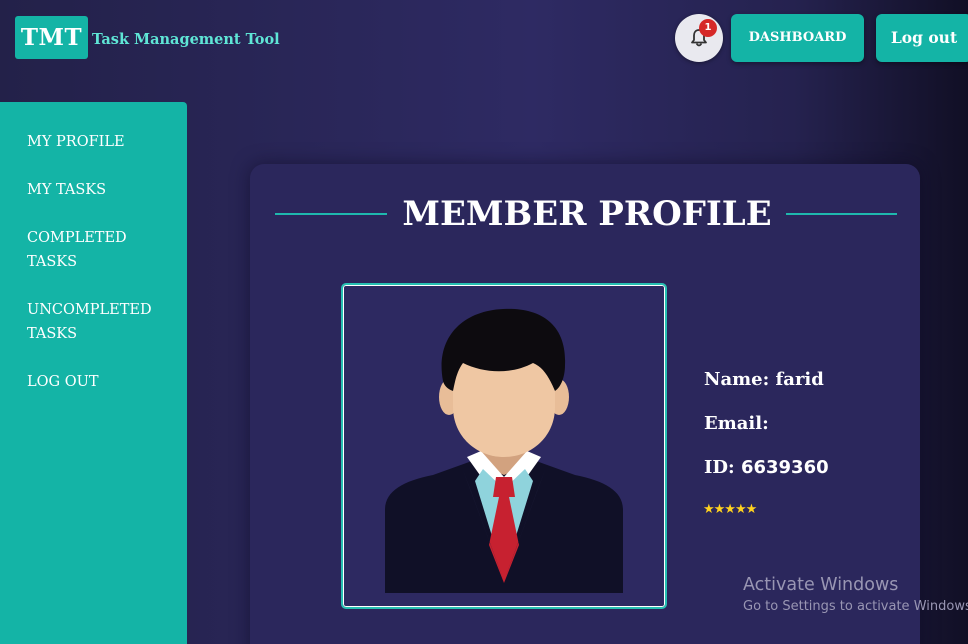 This screenshot has width=968, height=644. What do you see at coordinates (82, 250) in the screenshot?
I see `sidebar-item-completed-tasks: COMPLETED TASKS` at bounding box center [82, 250].